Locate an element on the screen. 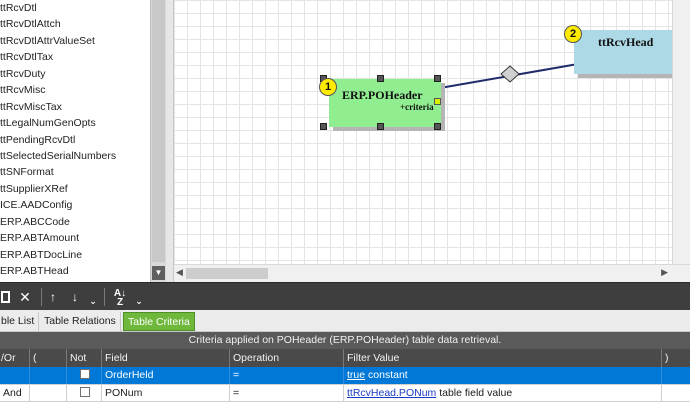 The height and width of the screenshot is (406, 690). sort-az-icon: A↓ Z is located at coordinates (120, 298).